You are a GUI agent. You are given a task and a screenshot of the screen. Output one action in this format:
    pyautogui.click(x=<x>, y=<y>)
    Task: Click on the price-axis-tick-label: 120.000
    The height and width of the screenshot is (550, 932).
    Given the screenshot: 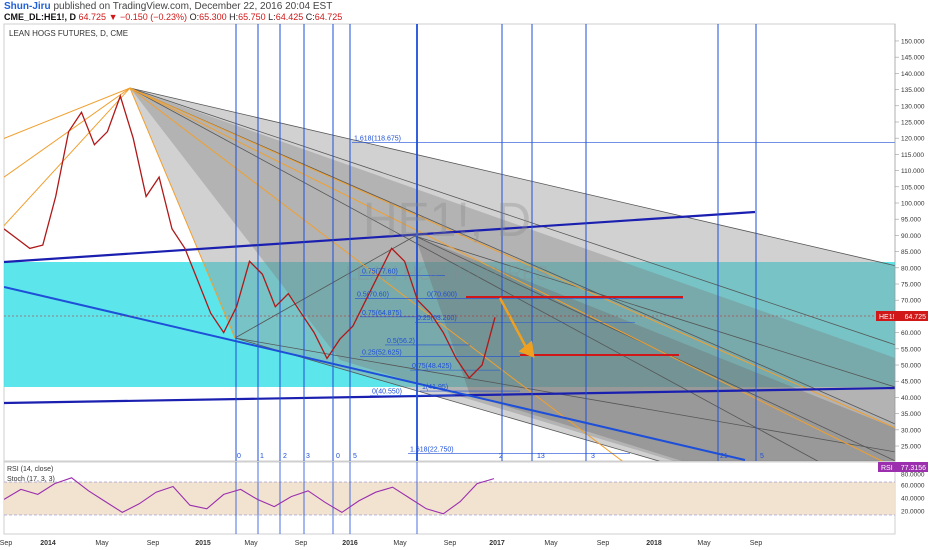 What is the action you would take?
    pyautogui.click(x=913, y=139)
    